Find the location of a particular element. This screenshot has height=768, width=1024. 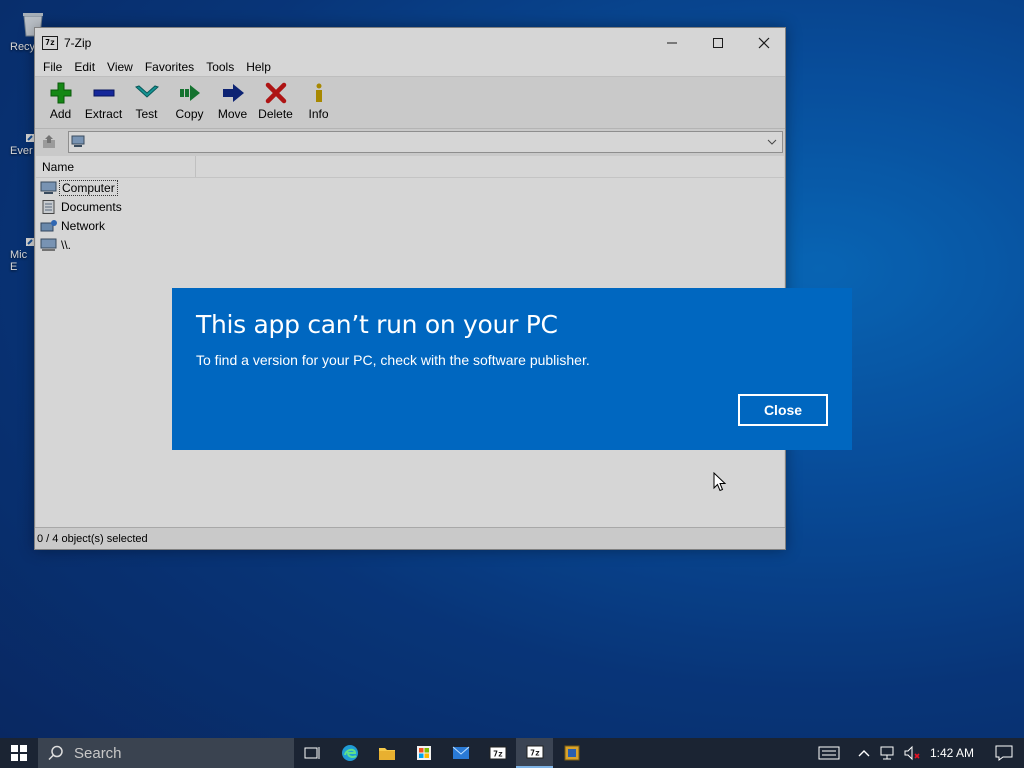

volume-muted-icon is located at coordinates (912, 753).